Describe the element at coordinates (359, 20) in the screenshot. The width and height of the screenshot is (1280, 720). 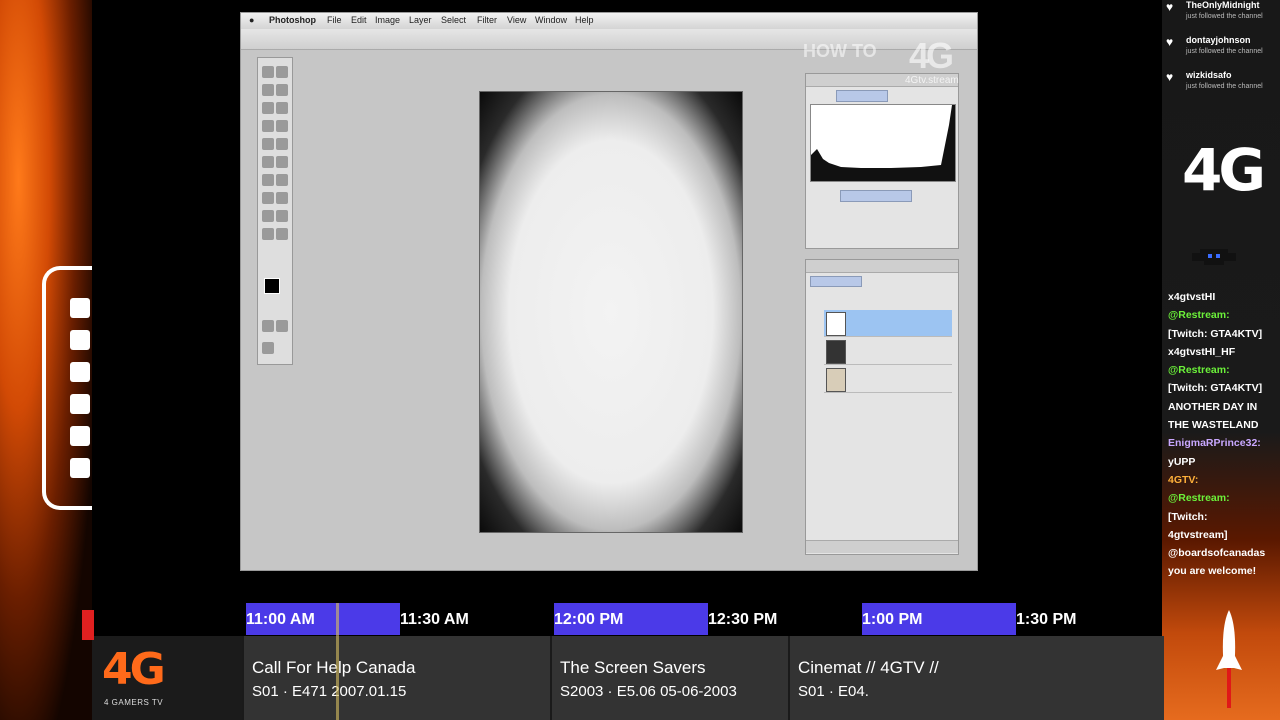
I see `menu-edit: Edit` at that location.